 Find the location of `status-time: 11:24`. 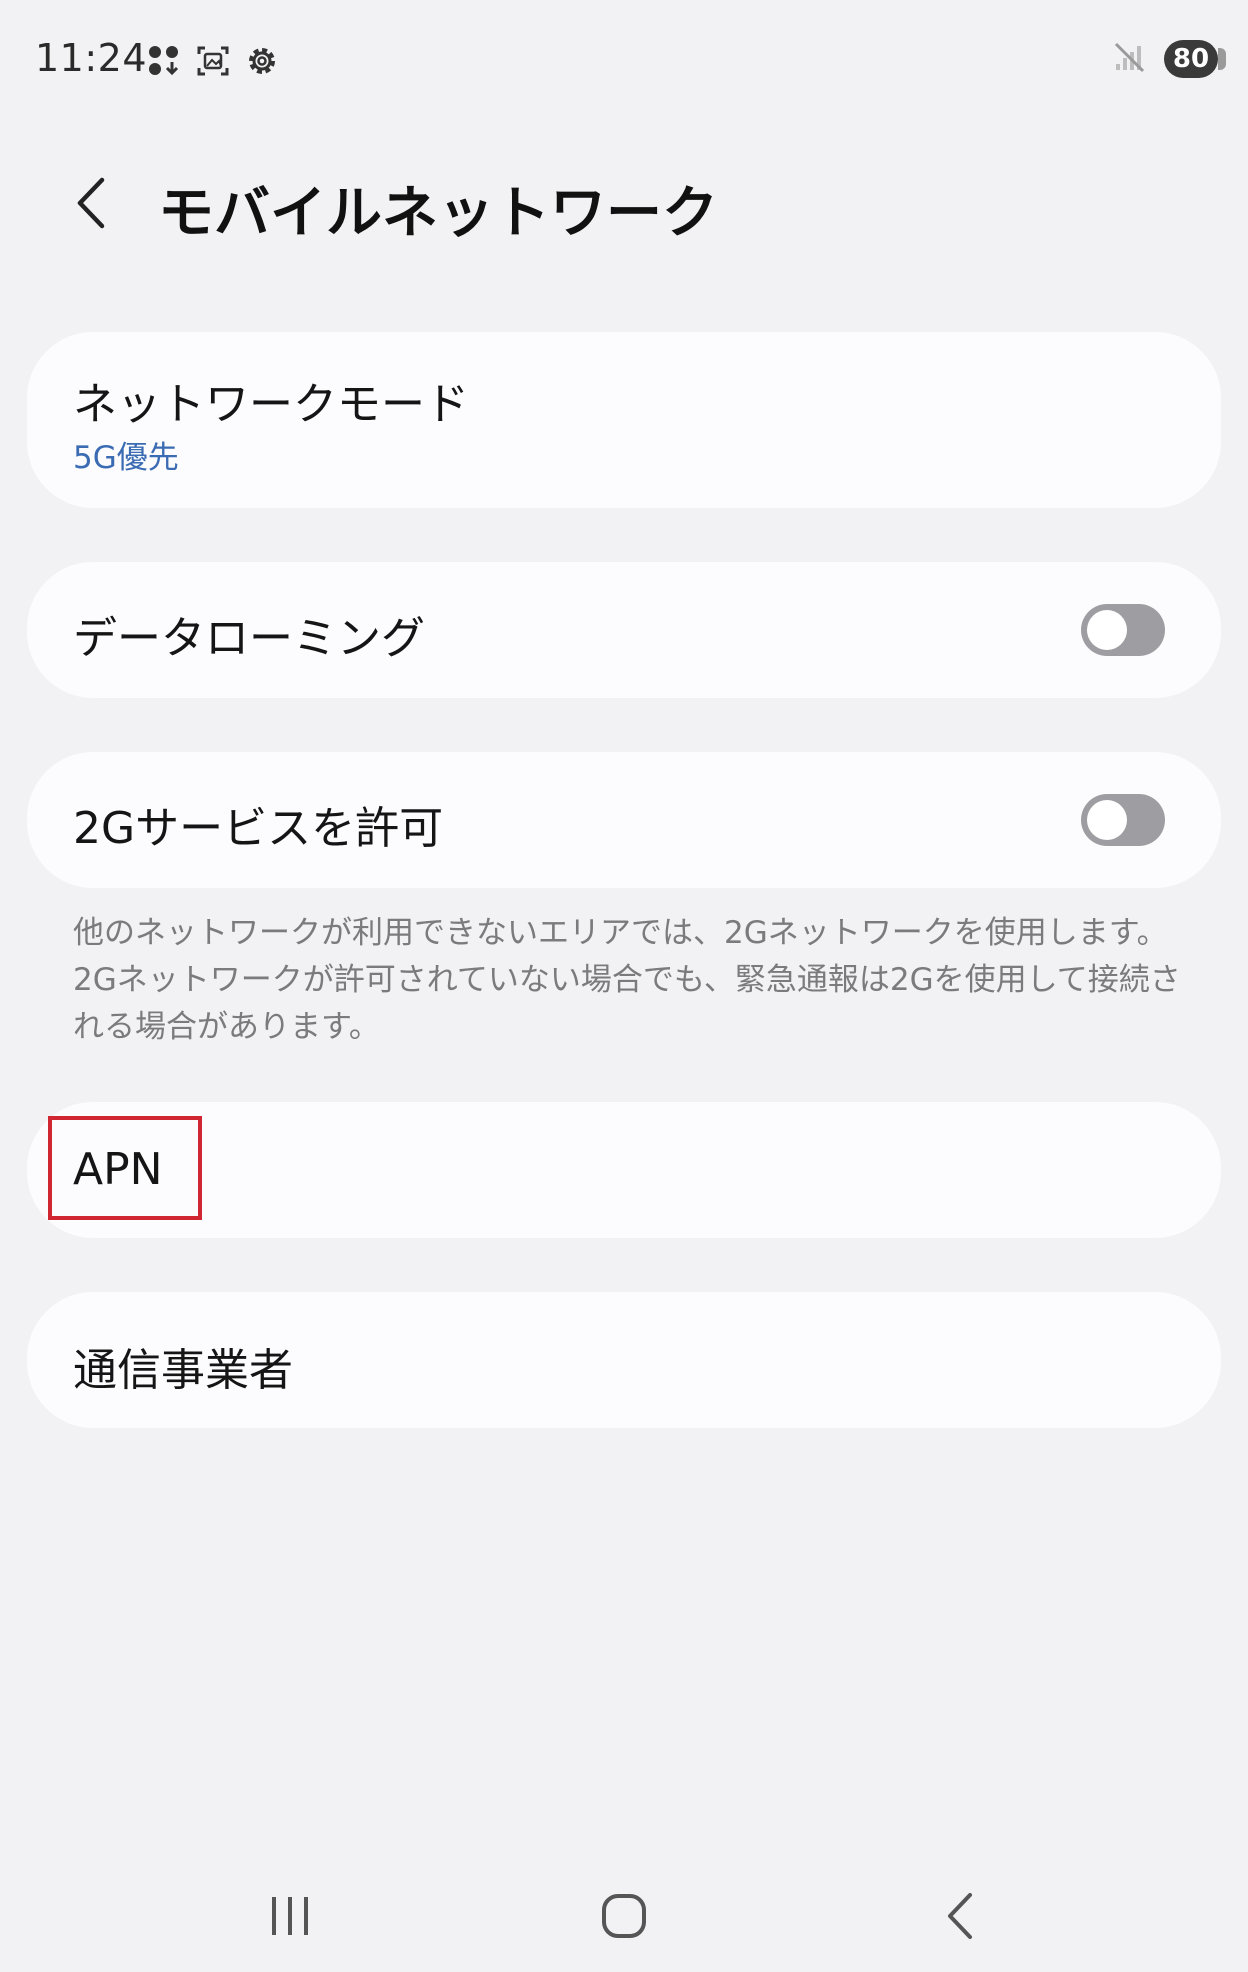

status-time: 11:24 is located at coordinates (91, 58).